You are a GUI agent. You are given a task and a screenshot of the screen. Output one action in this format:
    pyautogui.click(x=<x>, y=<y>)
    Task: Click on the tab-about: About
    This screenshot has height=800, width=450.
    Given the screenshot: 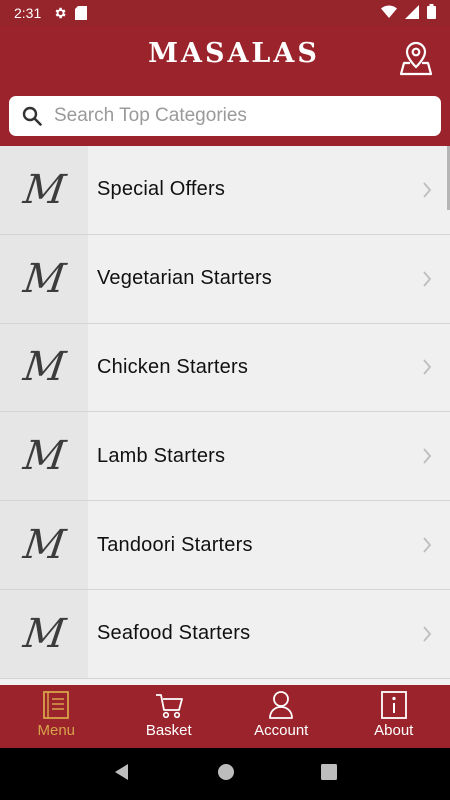 What is the action you would take?
    pyautogui.click(x=394, y=716)
    